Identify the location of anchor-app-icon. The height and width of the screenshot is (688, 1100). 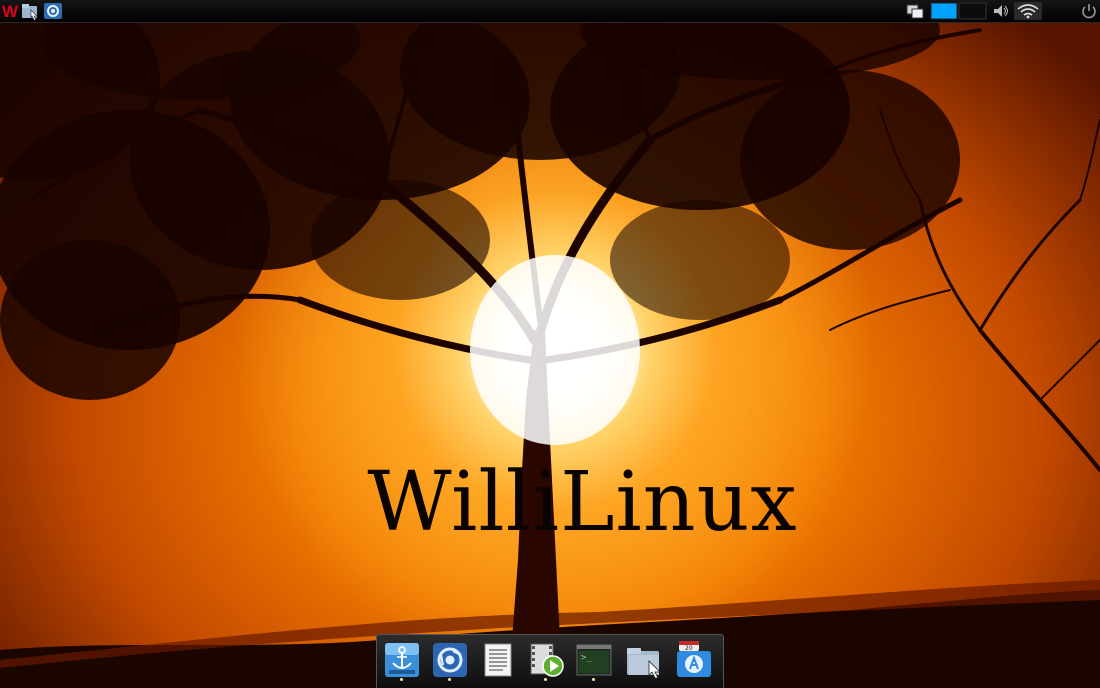
(402, 661).